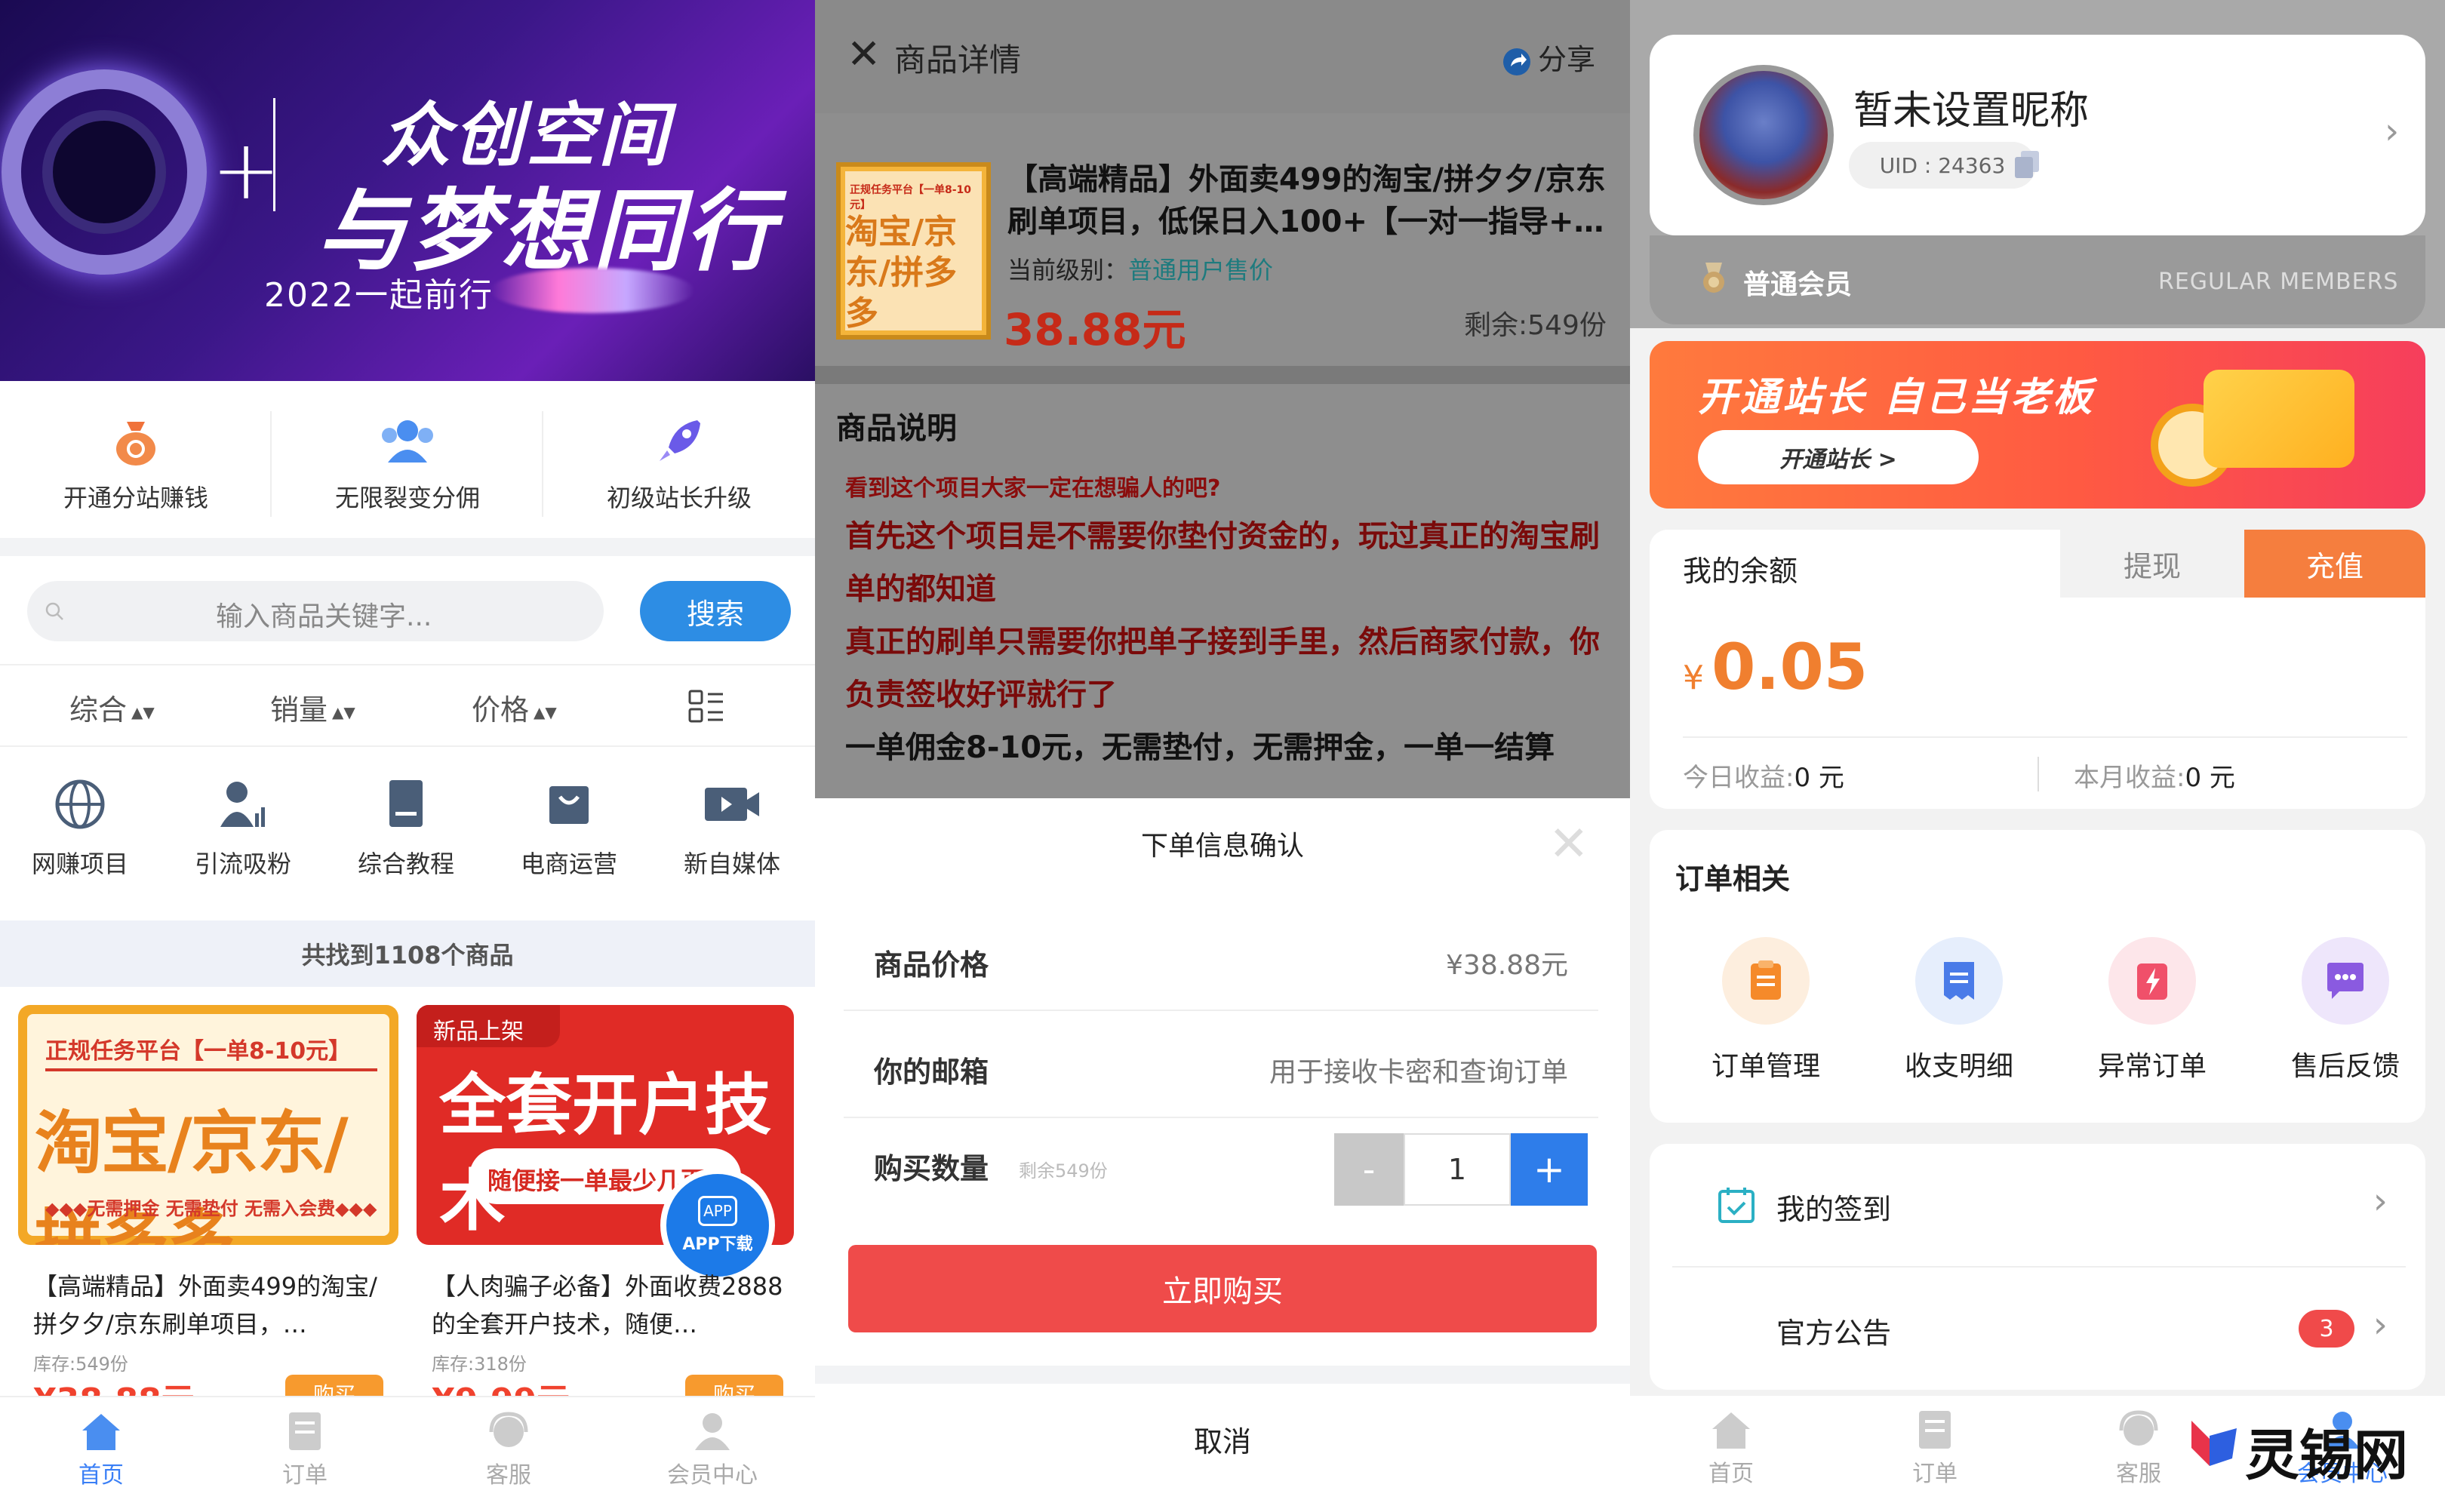 This screenshot has height=1512, width=2445. Describe the element at coordinates (717, 1225) in the screenshot. I see `app-download-badge: APP APP下载` at that location.